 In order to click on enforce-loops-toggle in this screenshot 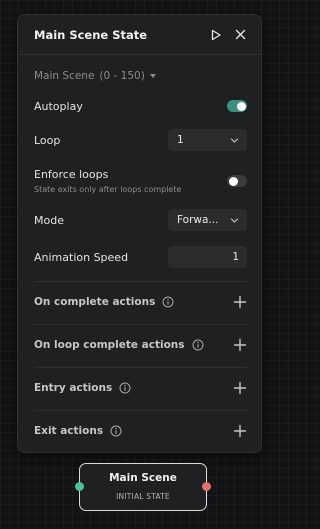, I will do `click(237, 181)`.